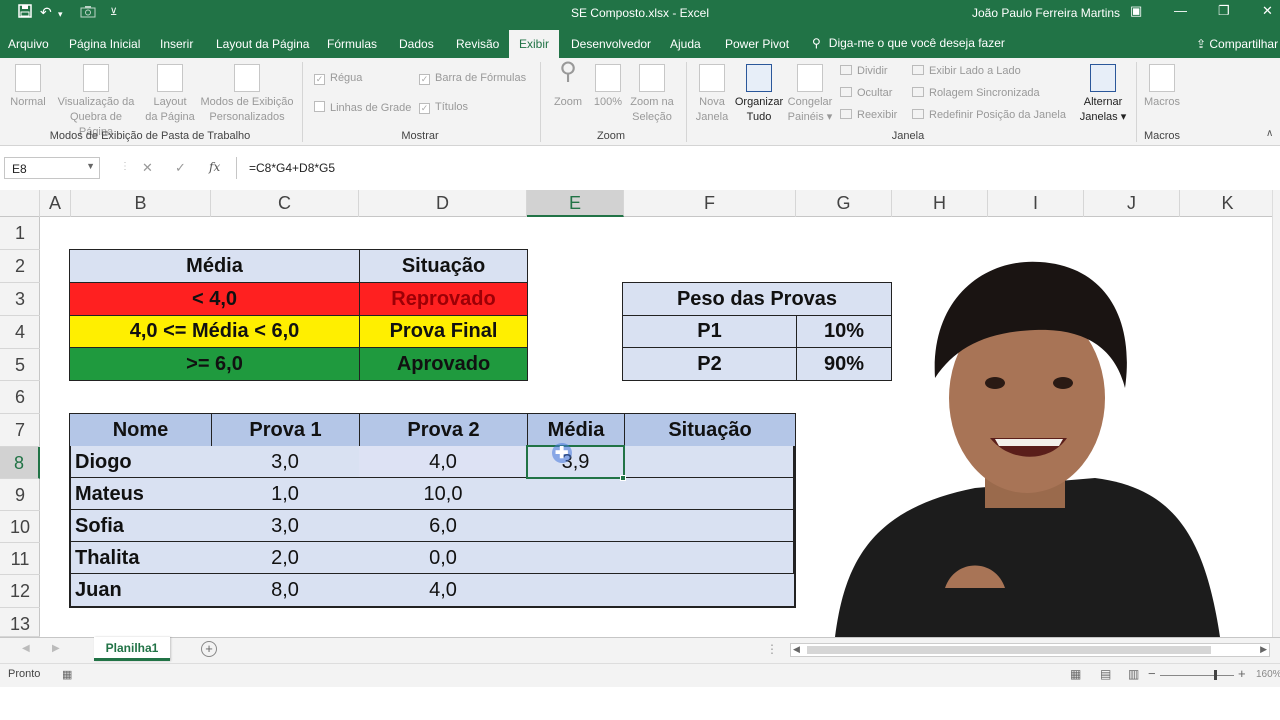 The width and height of the screenshot is (1280, 720). Describe the element at coordinates (285, 558) in the screenshot. I see `grade-p1-cell: 2,0` at that location.